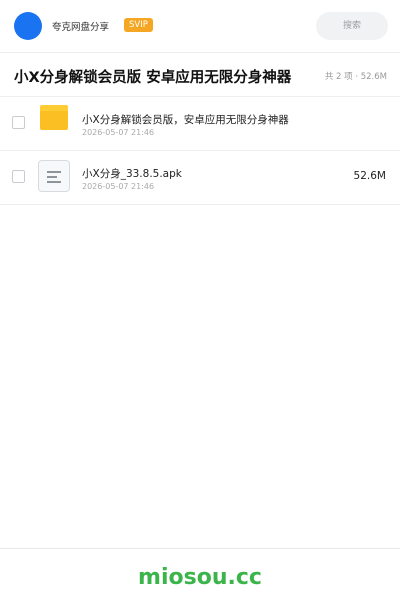 Image resolution: width=400 pixels, height=600 pixels. What do you see at coordinates (352, 26) in the screenshot?
I see `search-input: 搜索` at bounding box center [352, 26].